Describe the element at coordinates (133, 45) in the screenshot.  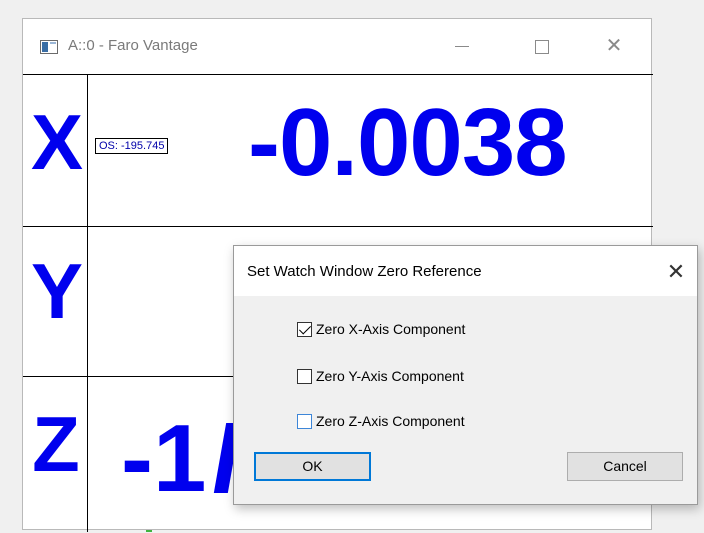
I see `window-title: A::0 - Faro Vantage` at that location.